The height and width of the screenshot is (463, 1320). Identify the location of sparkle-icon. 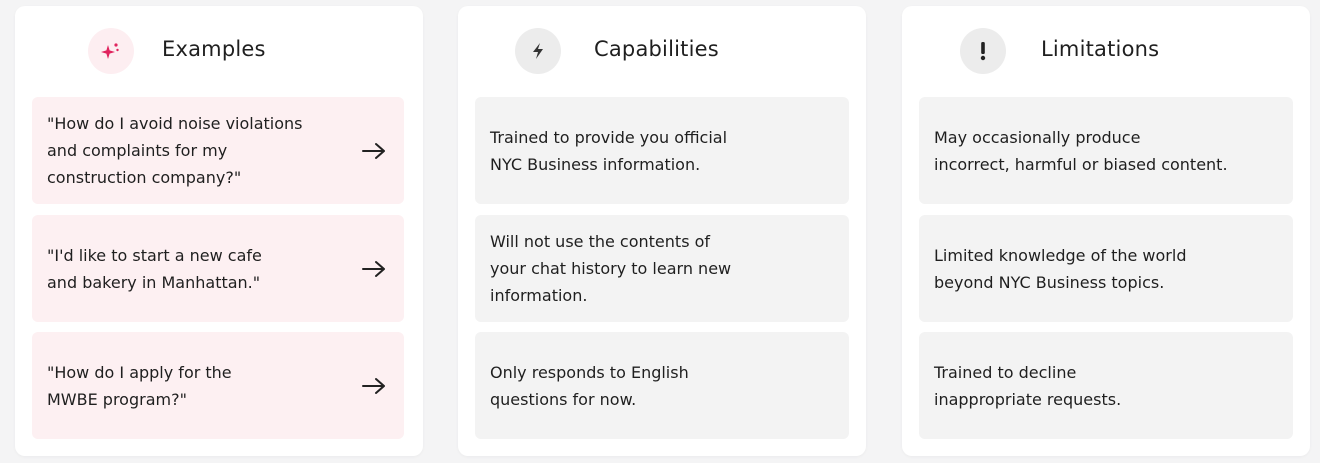
(111, 51).